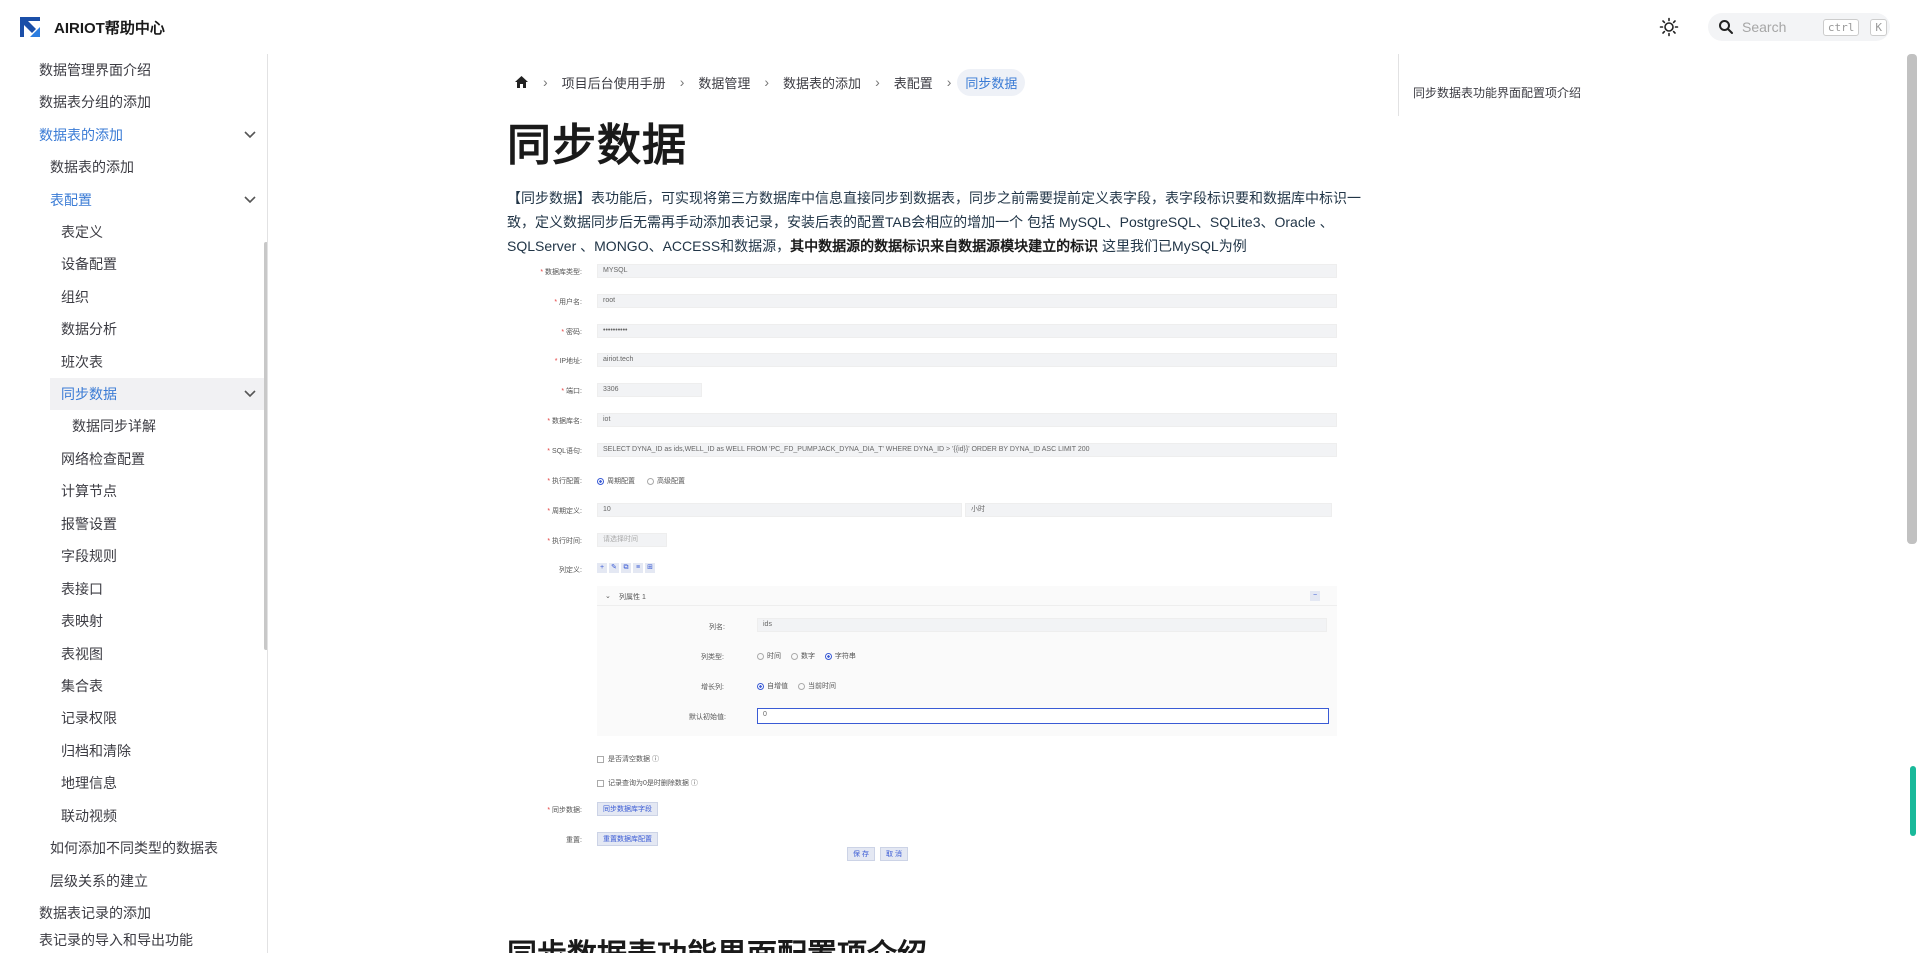 The width and height of the screenshot is (1920, 953). Describe the element at coordinates (71, 200) in the screenshot. I see `sidebar-item-label: 表配置` at that location.